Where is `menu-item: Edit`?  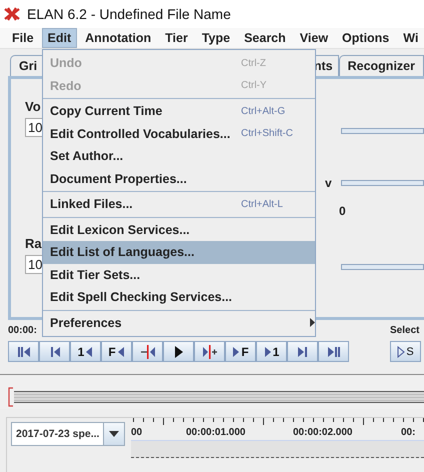 menu-item: Edit is located at coordinates (60, 38).